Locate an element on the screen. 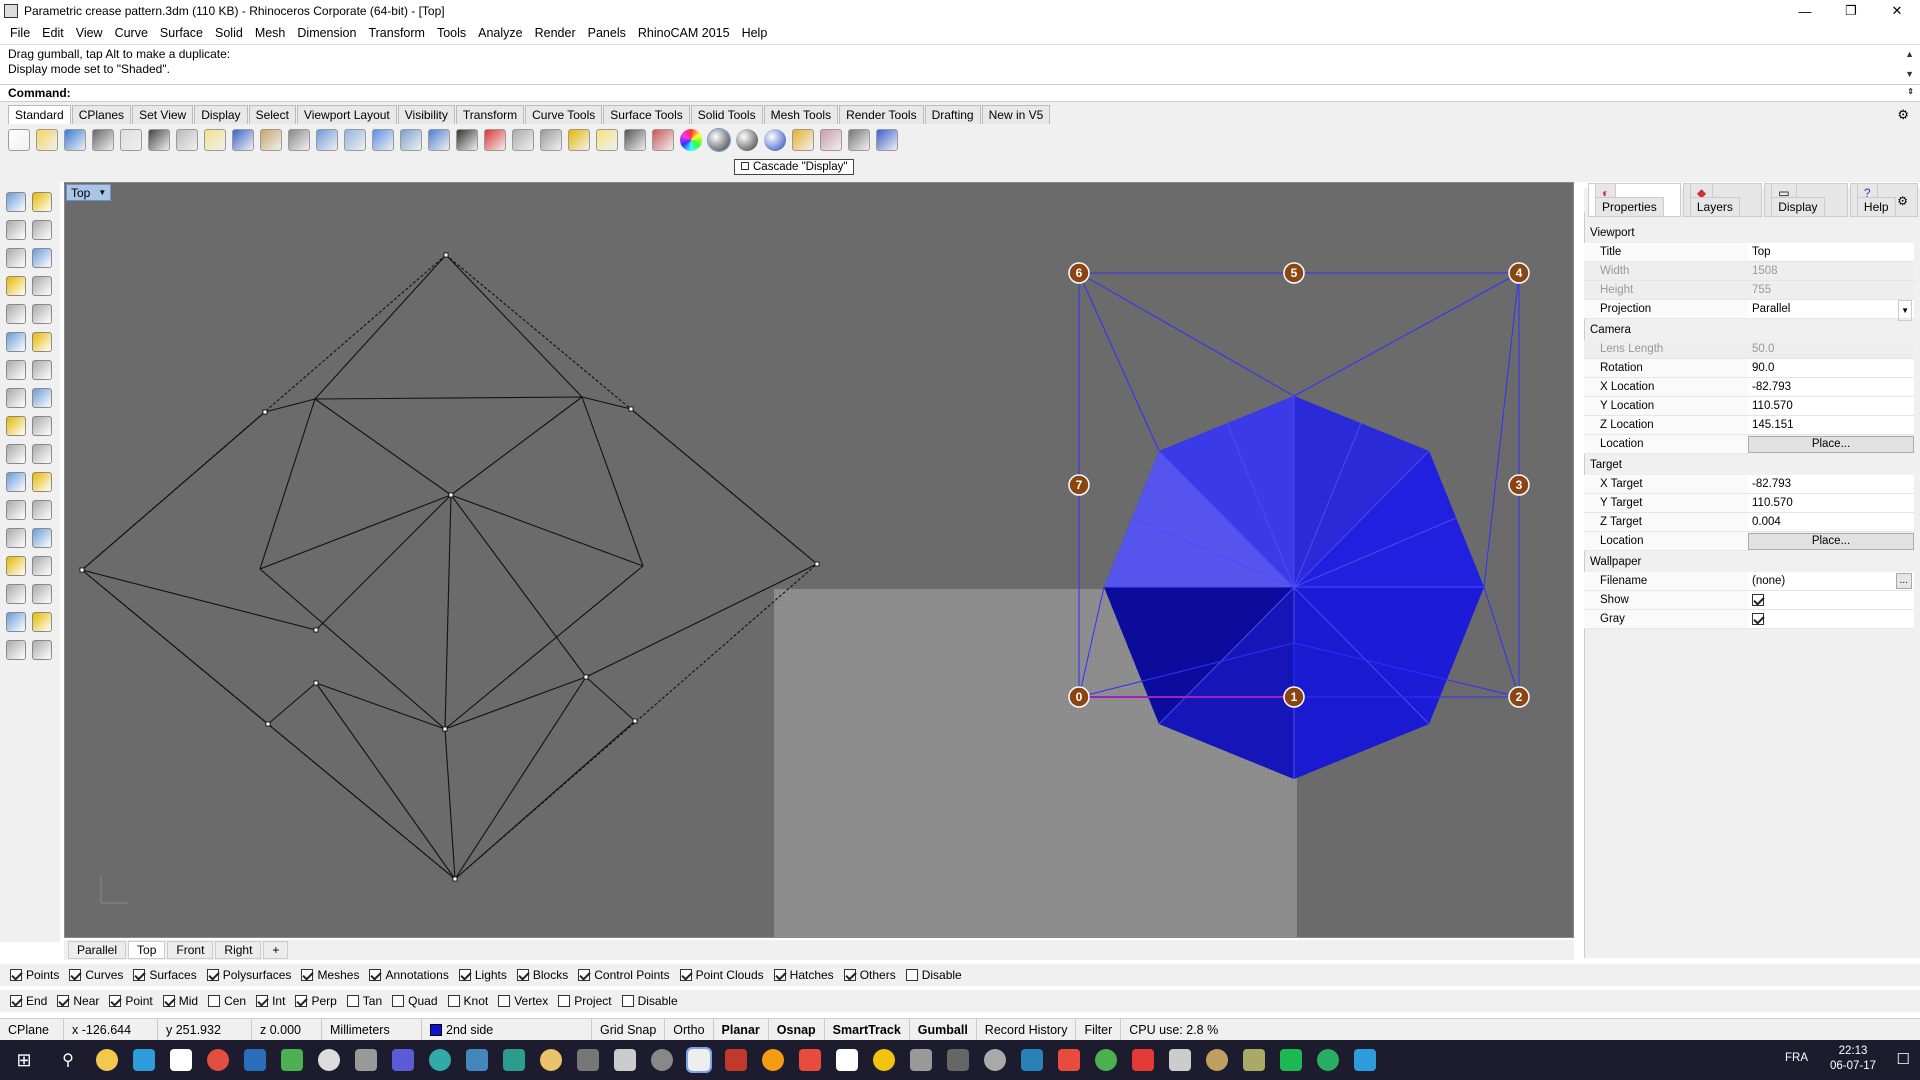 The image size is (1920, 1080). menu-dimension: Dimension is located at coordinates (326, 33).